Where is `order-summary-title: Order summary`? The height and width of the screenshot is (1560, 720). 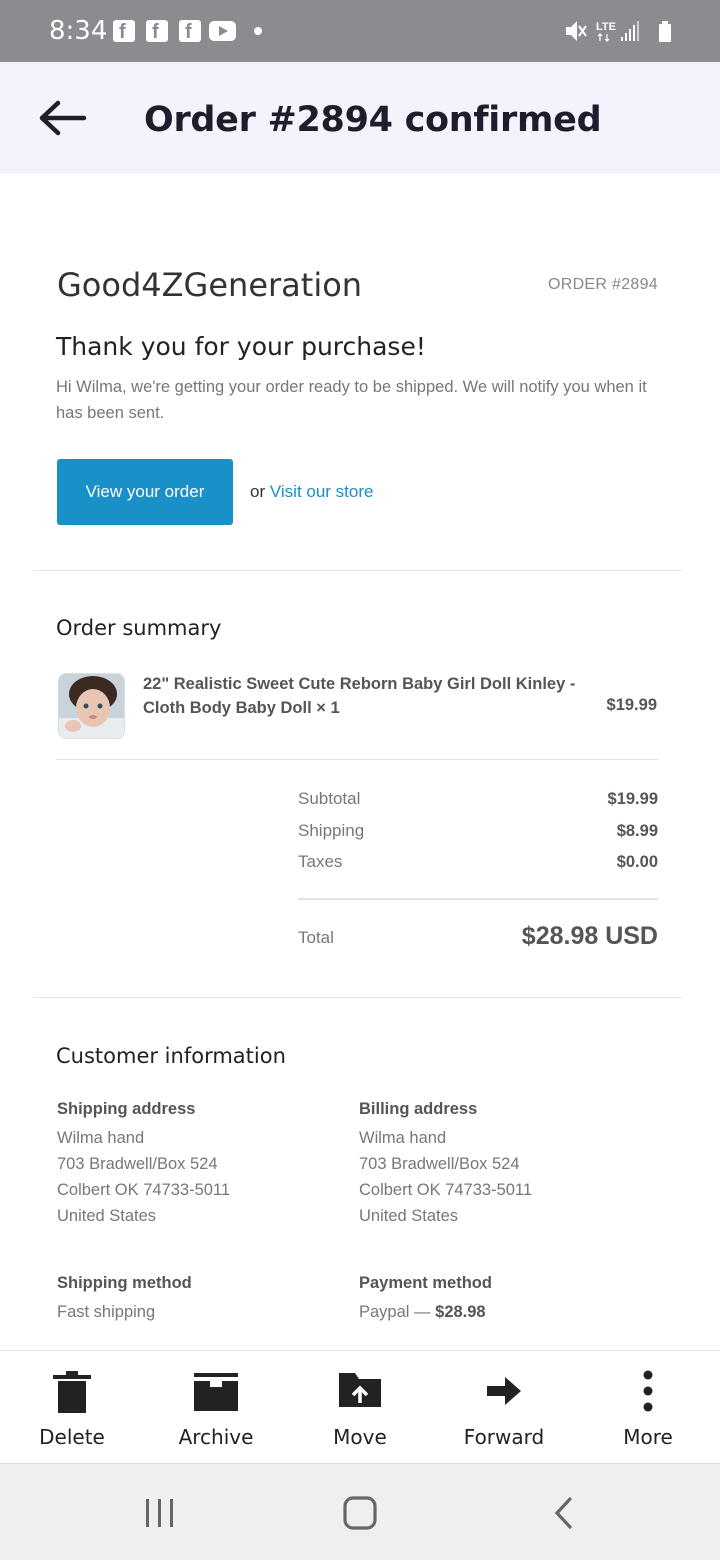
order-summary-title: Order summary is located at coordinates (139, 628).